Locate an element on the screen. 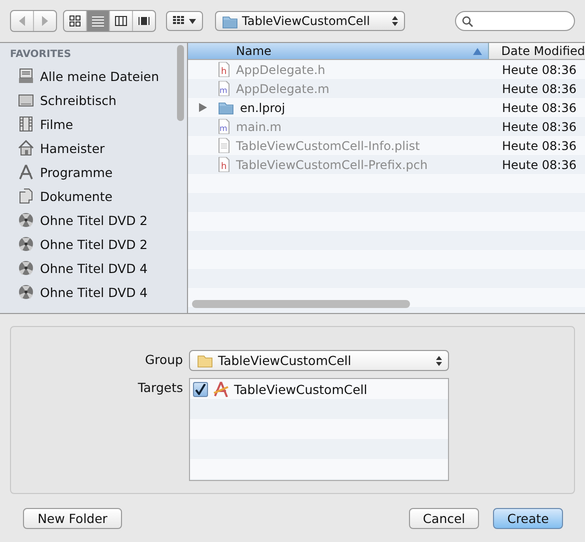 The height and width of the screenshot is (542, 585). list-icon is located at coordinates (98, 21).